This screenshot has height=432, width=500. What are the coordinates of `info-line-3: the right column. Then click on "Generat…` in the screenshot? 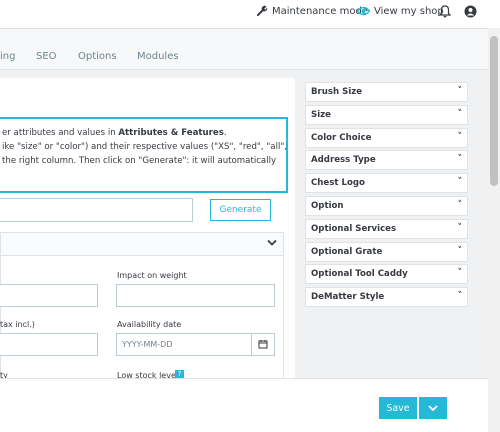 It's located at (139, 161).